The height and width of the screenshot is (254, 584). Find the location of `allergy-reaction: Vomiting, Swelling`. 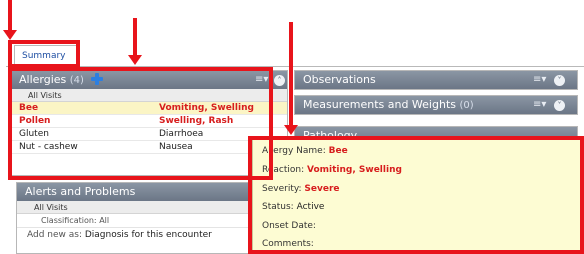

allergy-reaction: Vomiting, Swelling is located at coordinates (206, 108).